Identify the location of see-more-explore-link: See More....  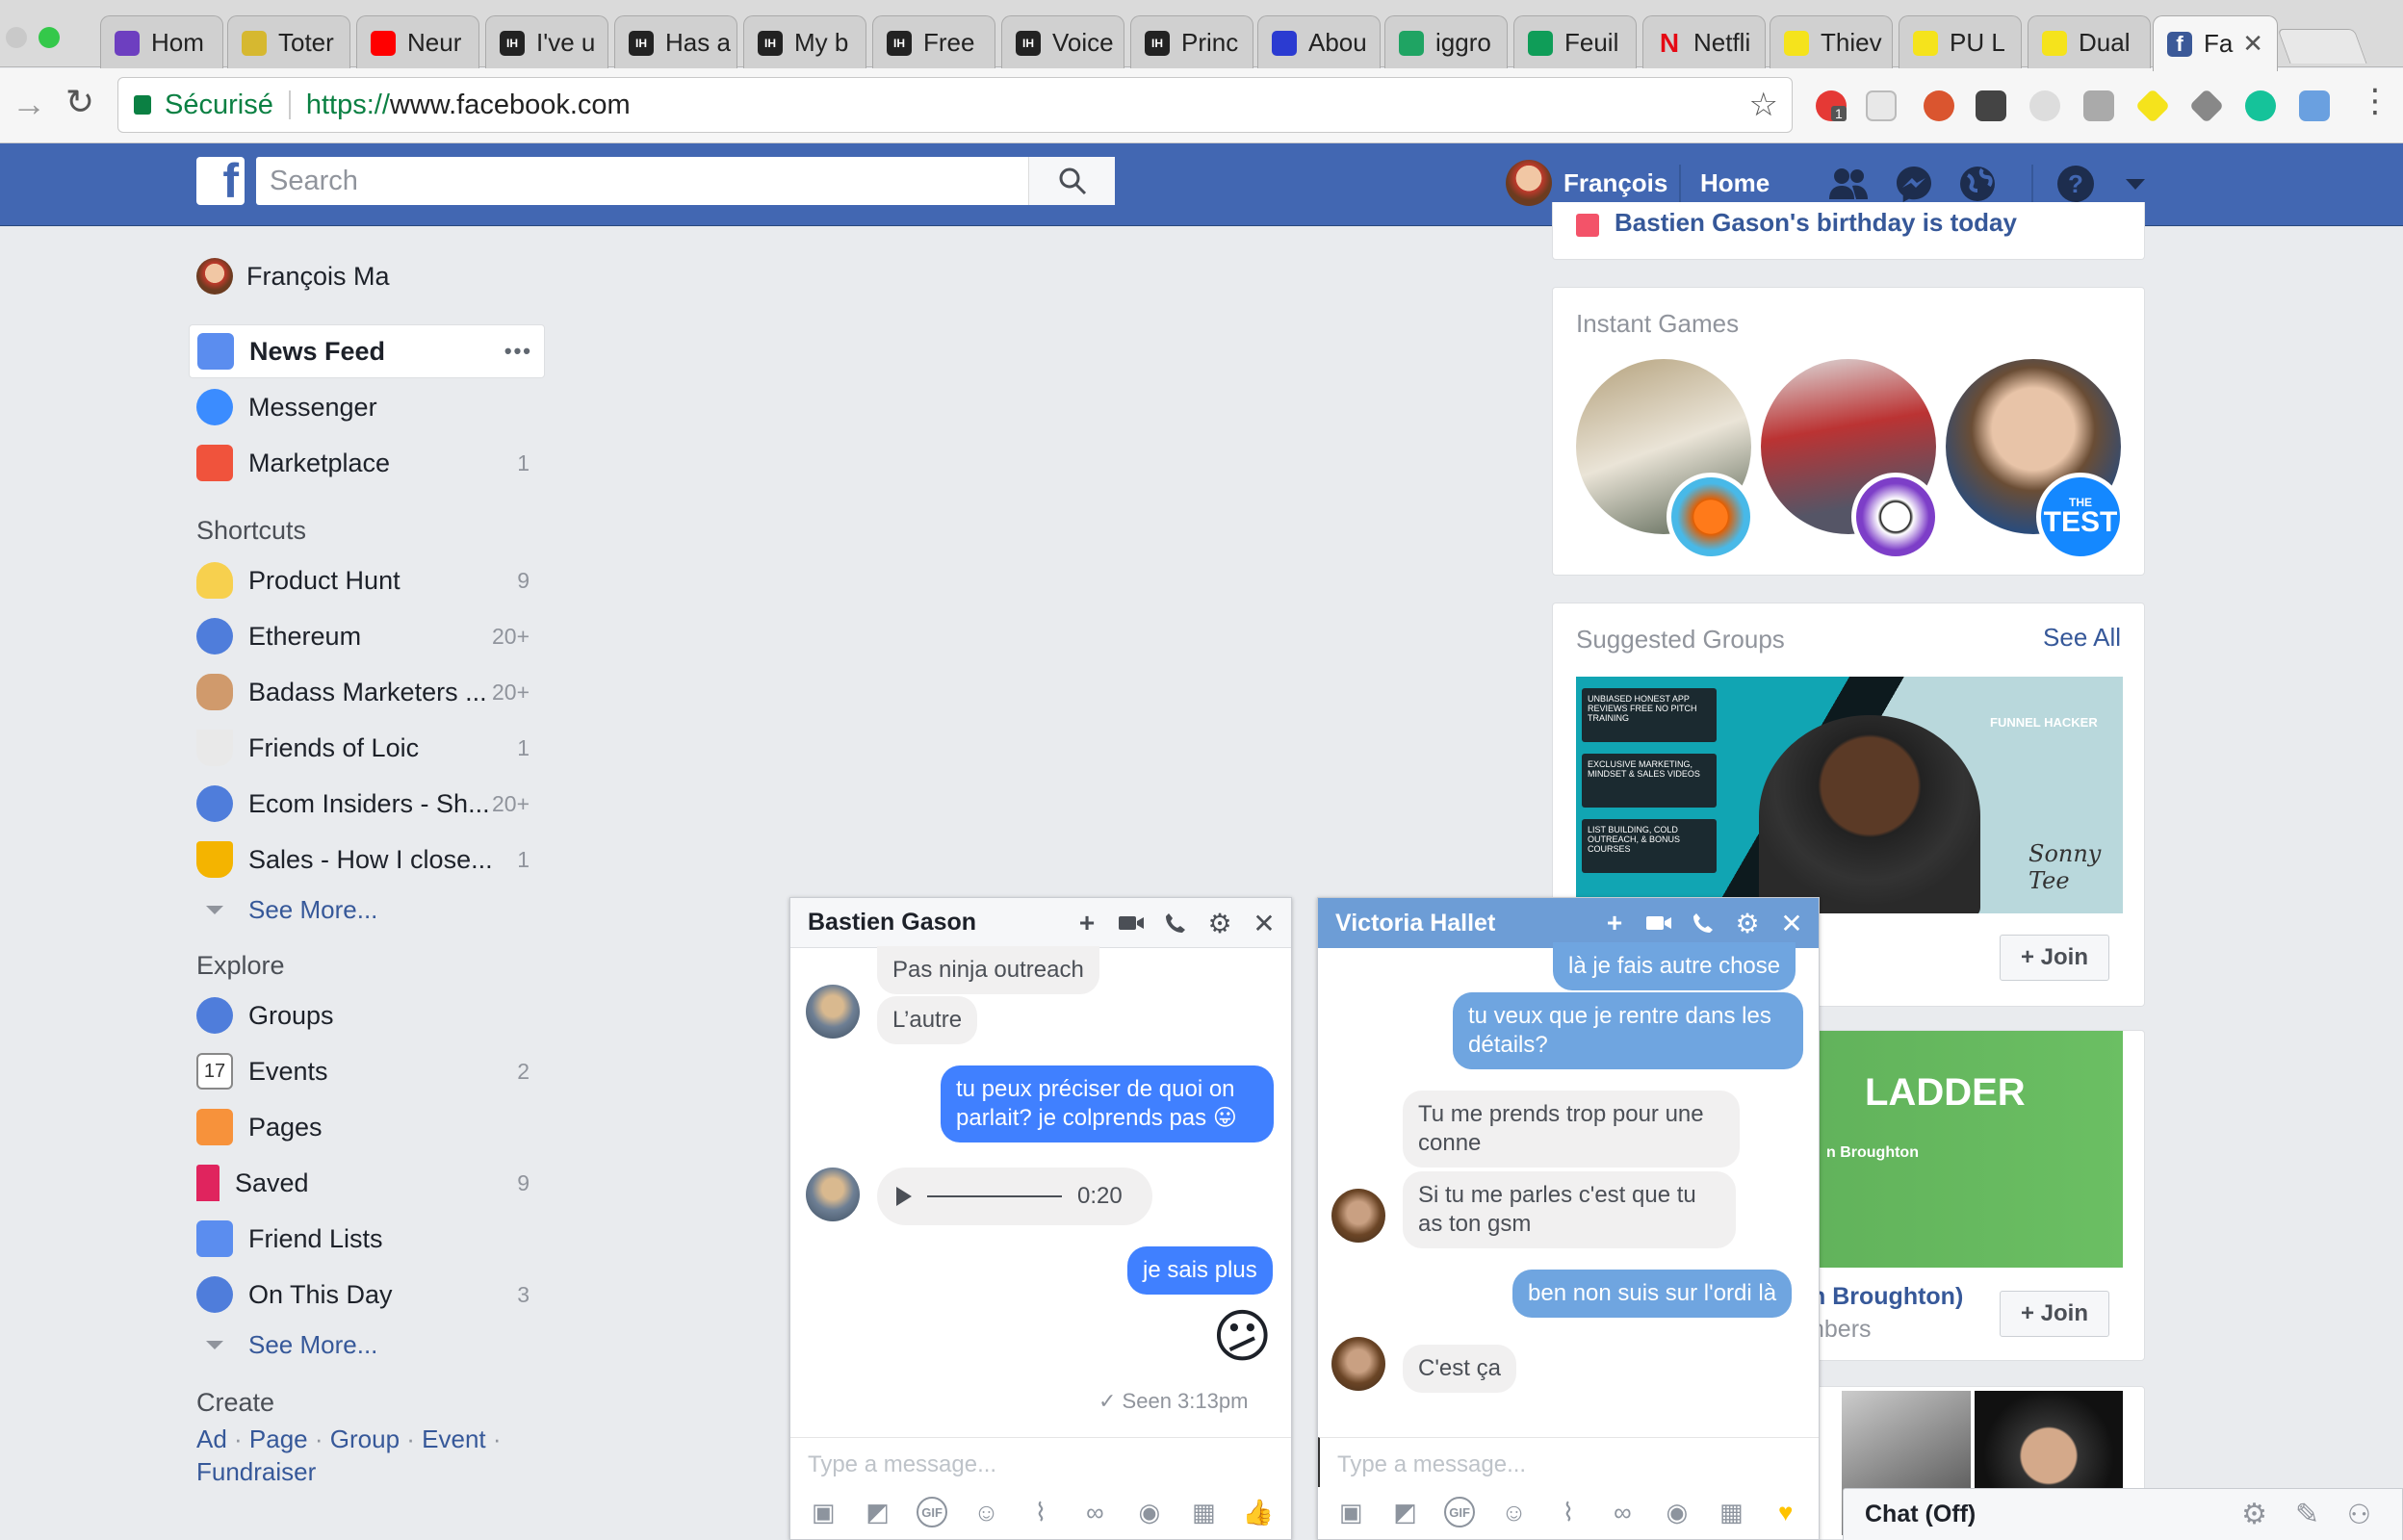
(286, 1345).